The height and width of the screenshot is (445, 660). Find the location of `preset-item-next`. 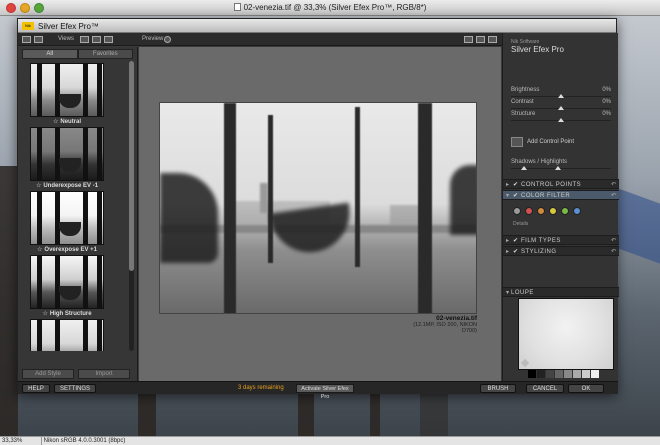

preset-item-next is located at coordinates (76, 334).